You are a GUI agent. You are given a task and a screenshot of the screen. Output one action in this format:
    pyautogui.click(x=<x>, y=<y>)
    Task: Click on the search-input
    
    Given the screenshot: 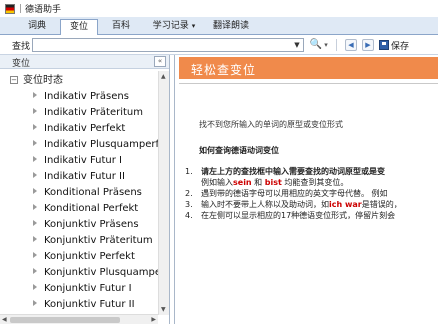 What is the action you would take?
    pyautogui.click(x=162, y=45)
    